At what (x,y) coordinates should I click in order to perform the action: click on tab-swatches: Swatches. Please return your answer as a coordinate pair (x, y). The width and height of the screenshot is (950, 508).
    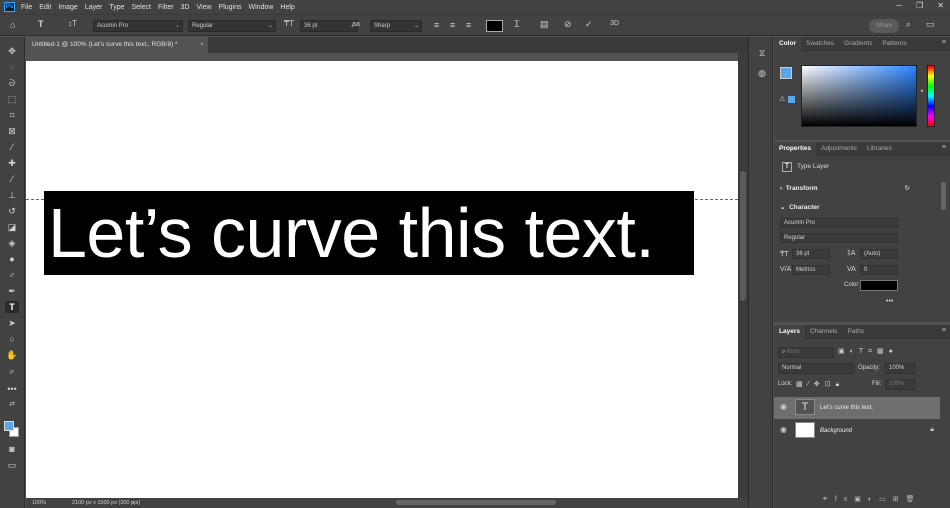
    Looking at the image, I should click on (820, 44).